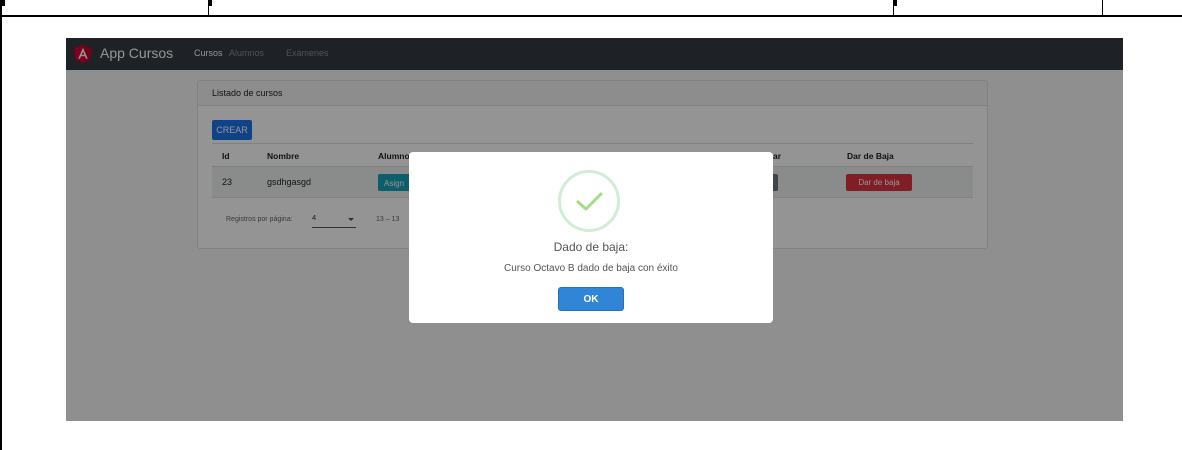 The height and width of the screenshot is (450, 1182). I want to click on dialog-message: Curso Octavo B dado de baja con éxito, so click(591, 268).